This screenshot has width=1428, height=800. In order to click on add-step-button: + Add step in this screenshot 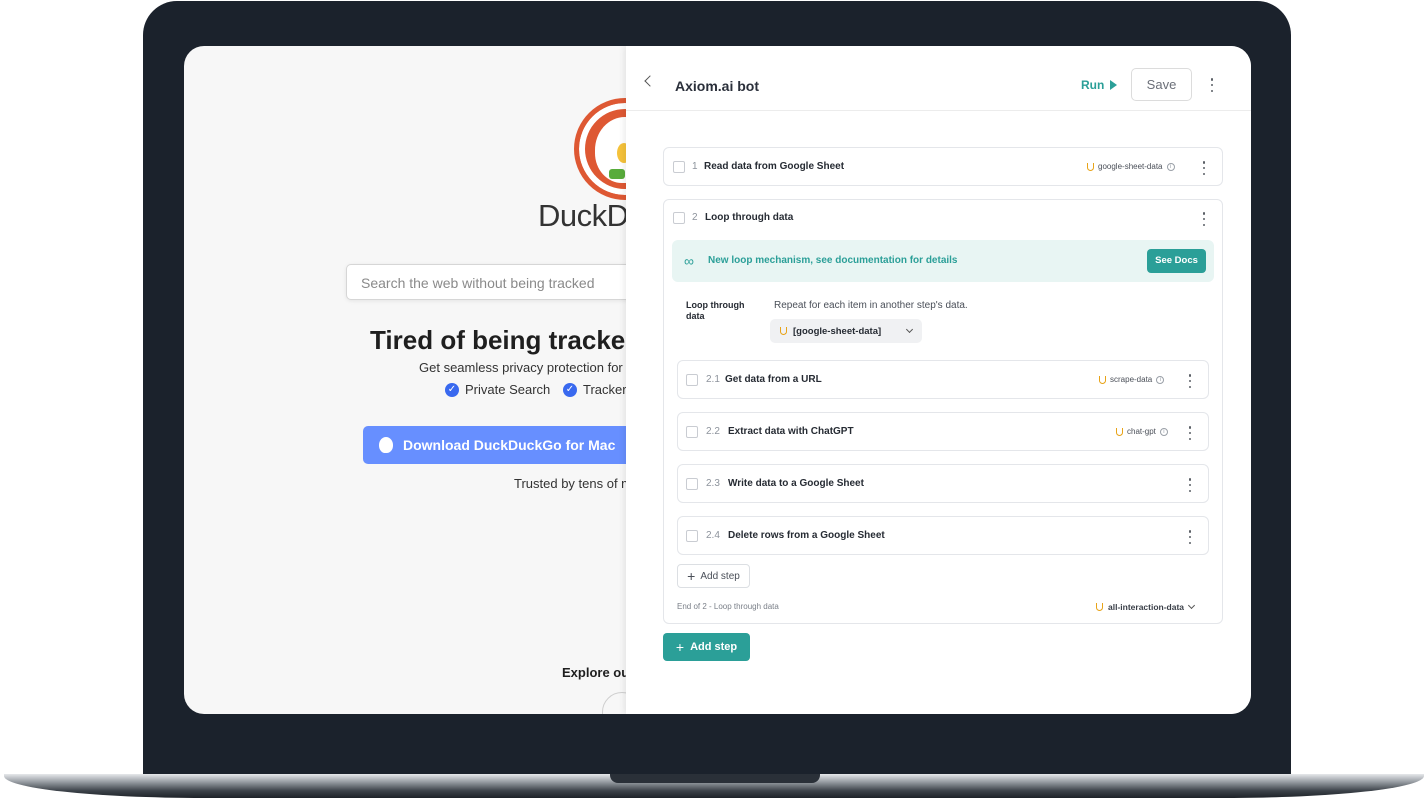, I will do `click(706, 647)`.